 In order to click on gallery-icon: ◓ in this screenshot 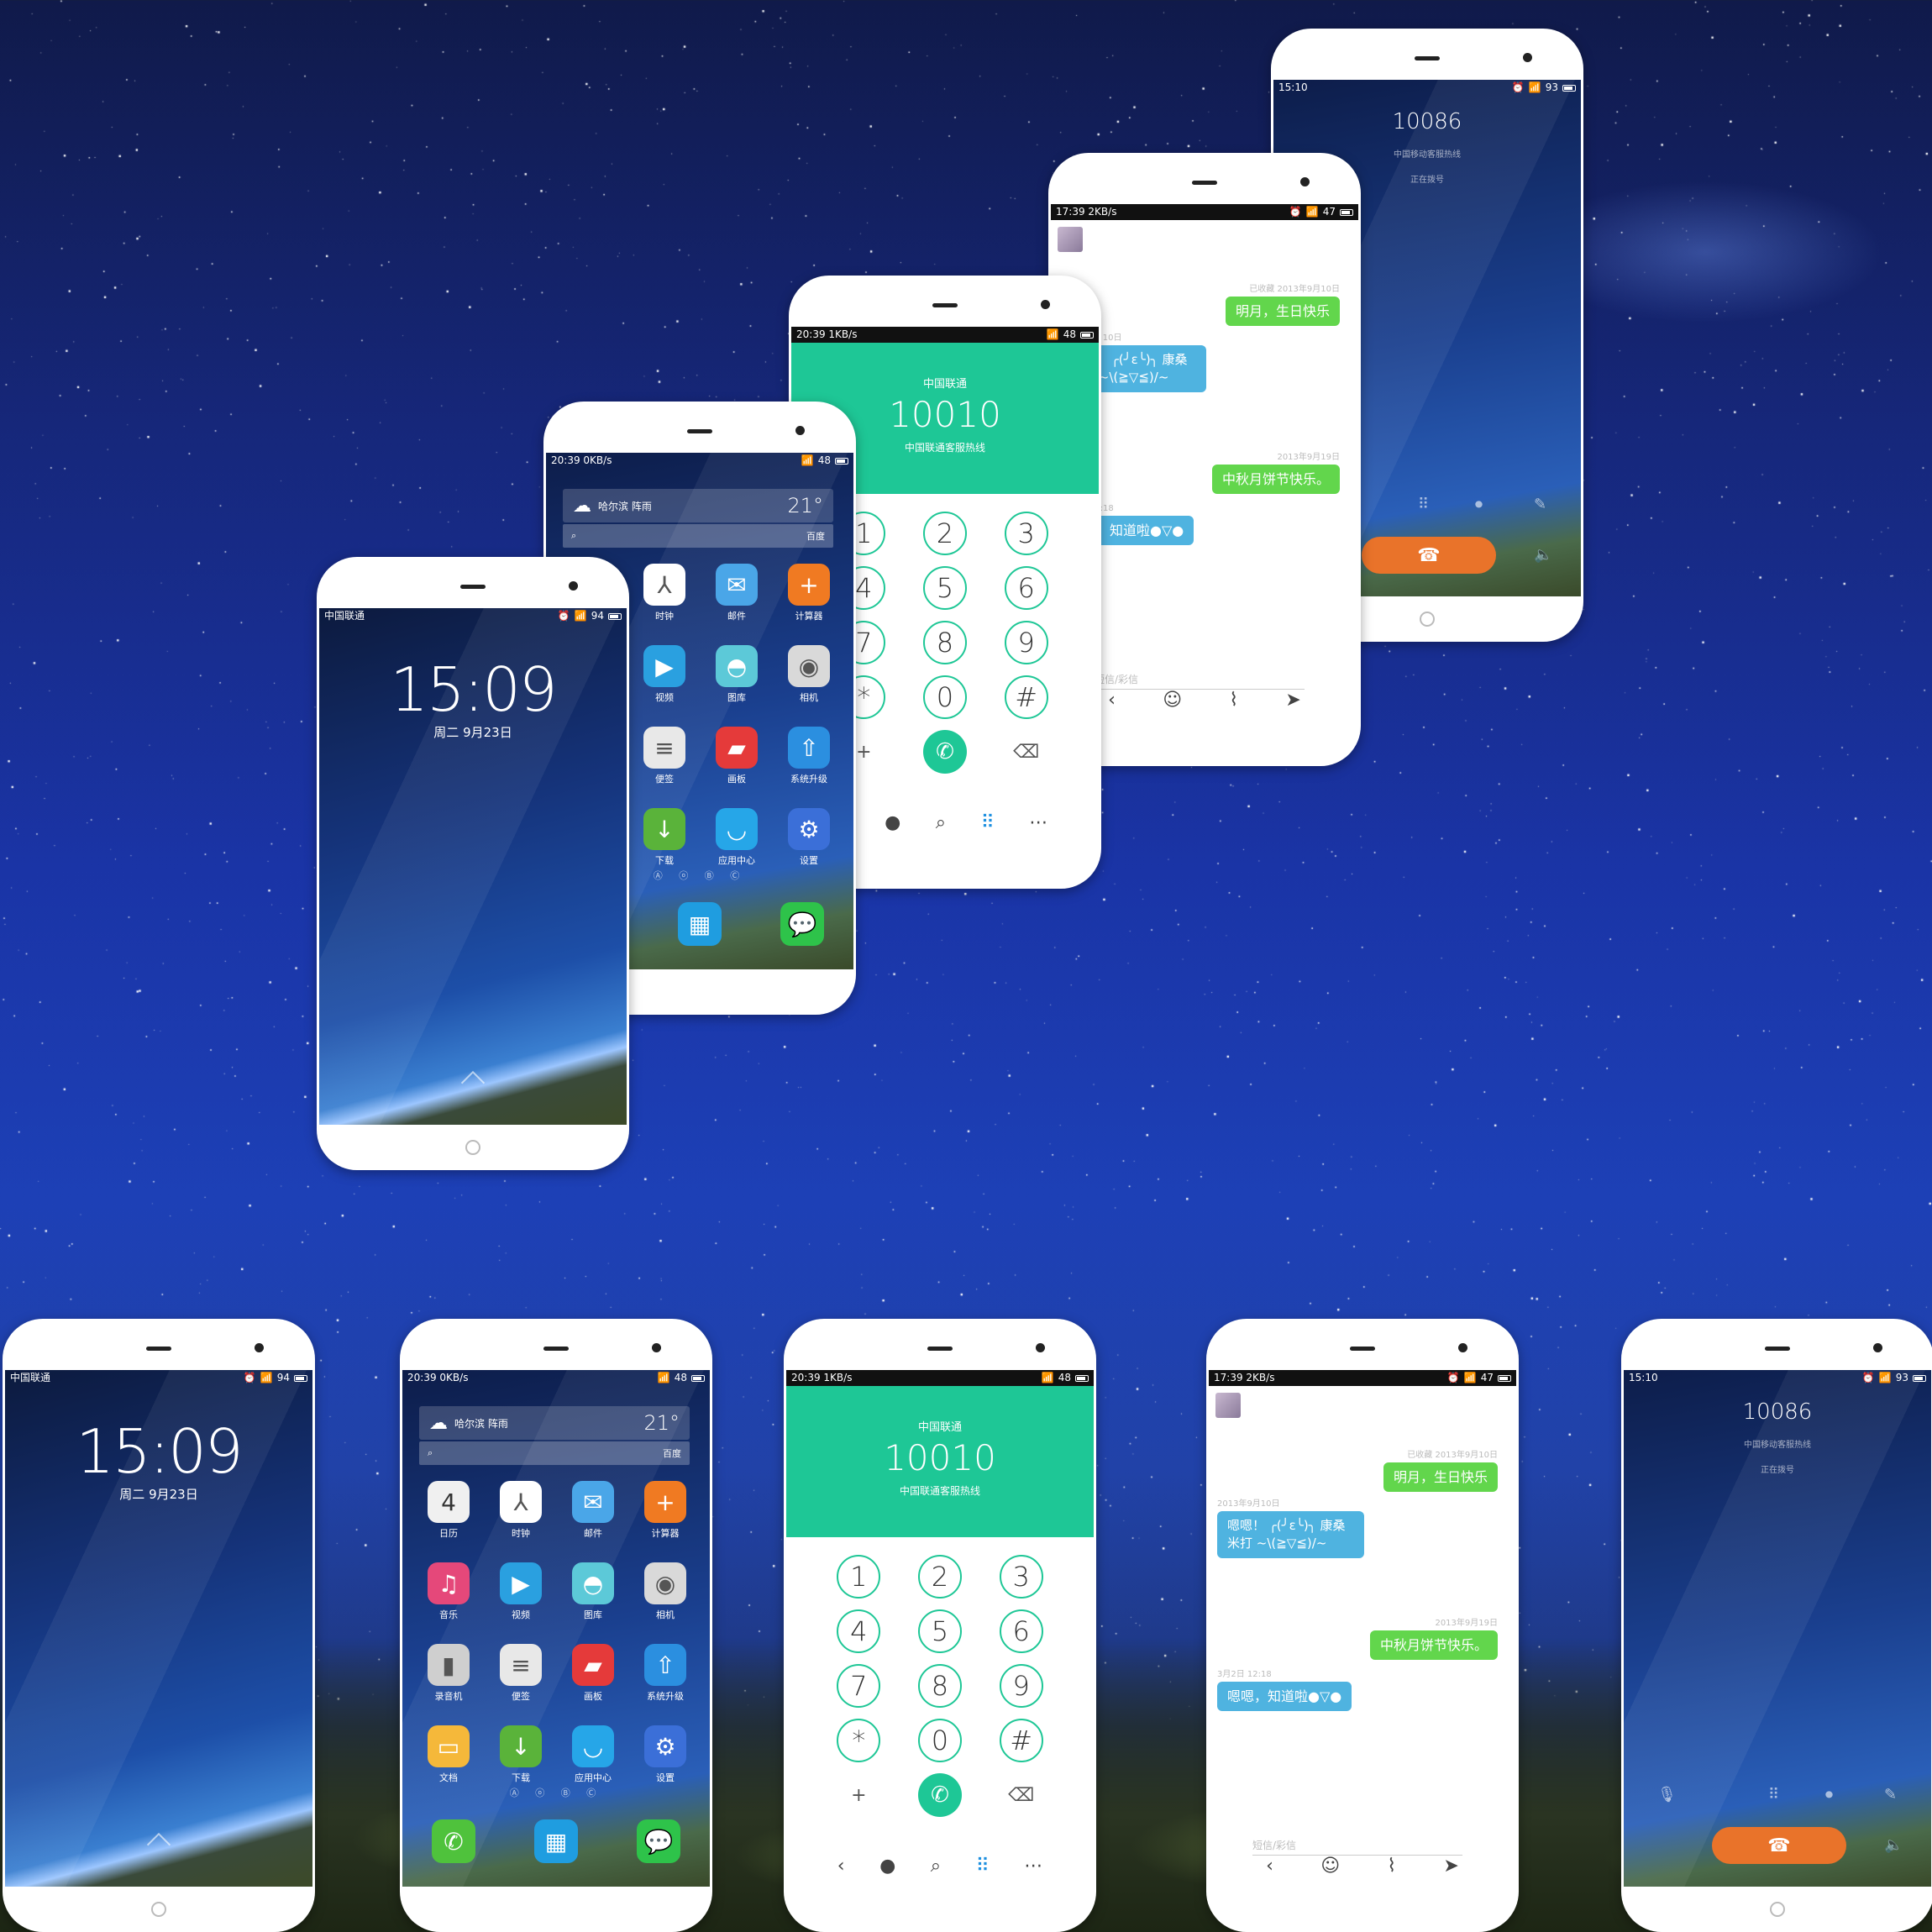, I will do `click(593, 1583)`.